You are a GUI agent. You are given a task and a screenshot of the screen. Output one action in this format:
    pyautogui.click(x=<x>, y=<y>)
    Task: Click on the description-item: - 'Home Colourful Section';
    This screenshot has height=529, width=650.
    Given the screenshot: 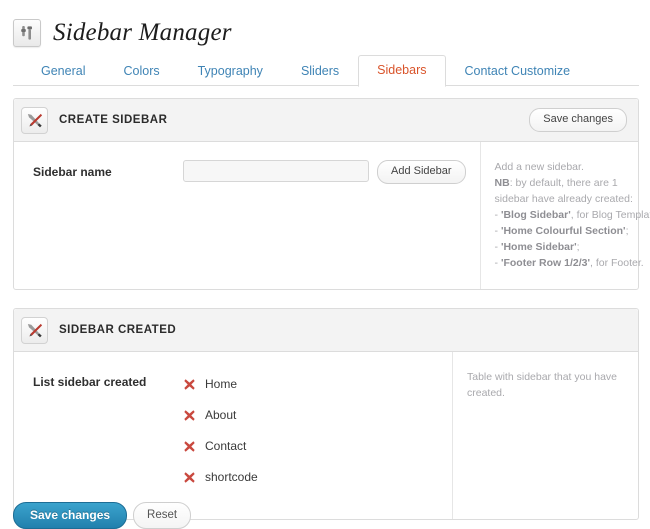 What is the action you would take?
    pyautogui.click(x=572, y=231)
    